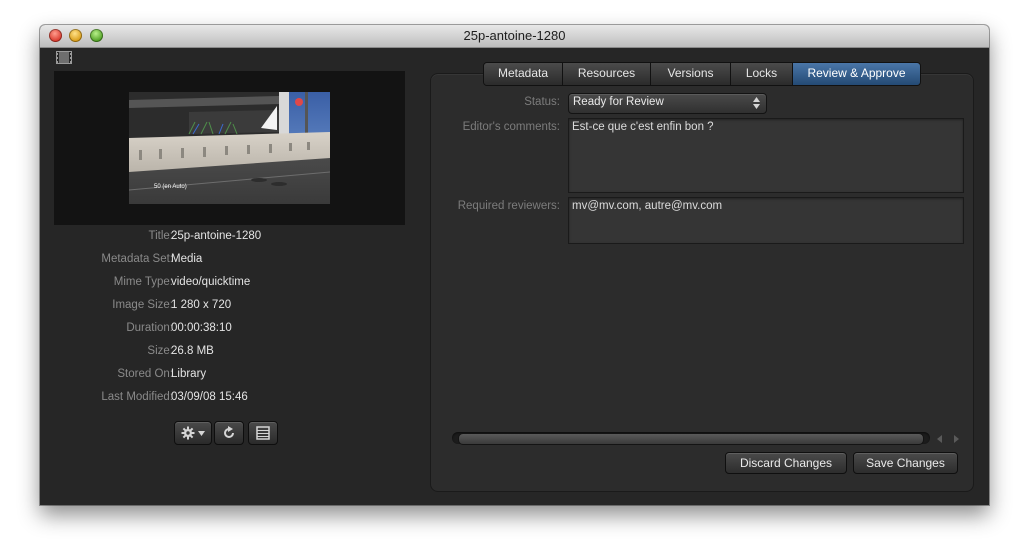  Describe the element at coordinates (956, 439) in the screenshot. I see `scroll-right-icon` at that location.